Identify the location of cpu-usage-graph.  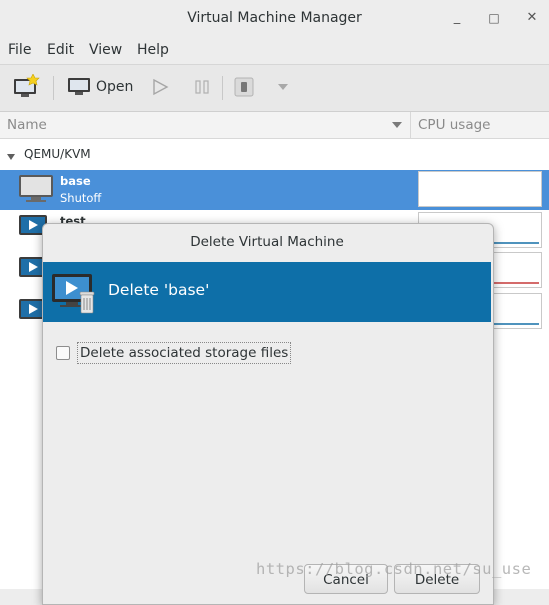
(480, 189).